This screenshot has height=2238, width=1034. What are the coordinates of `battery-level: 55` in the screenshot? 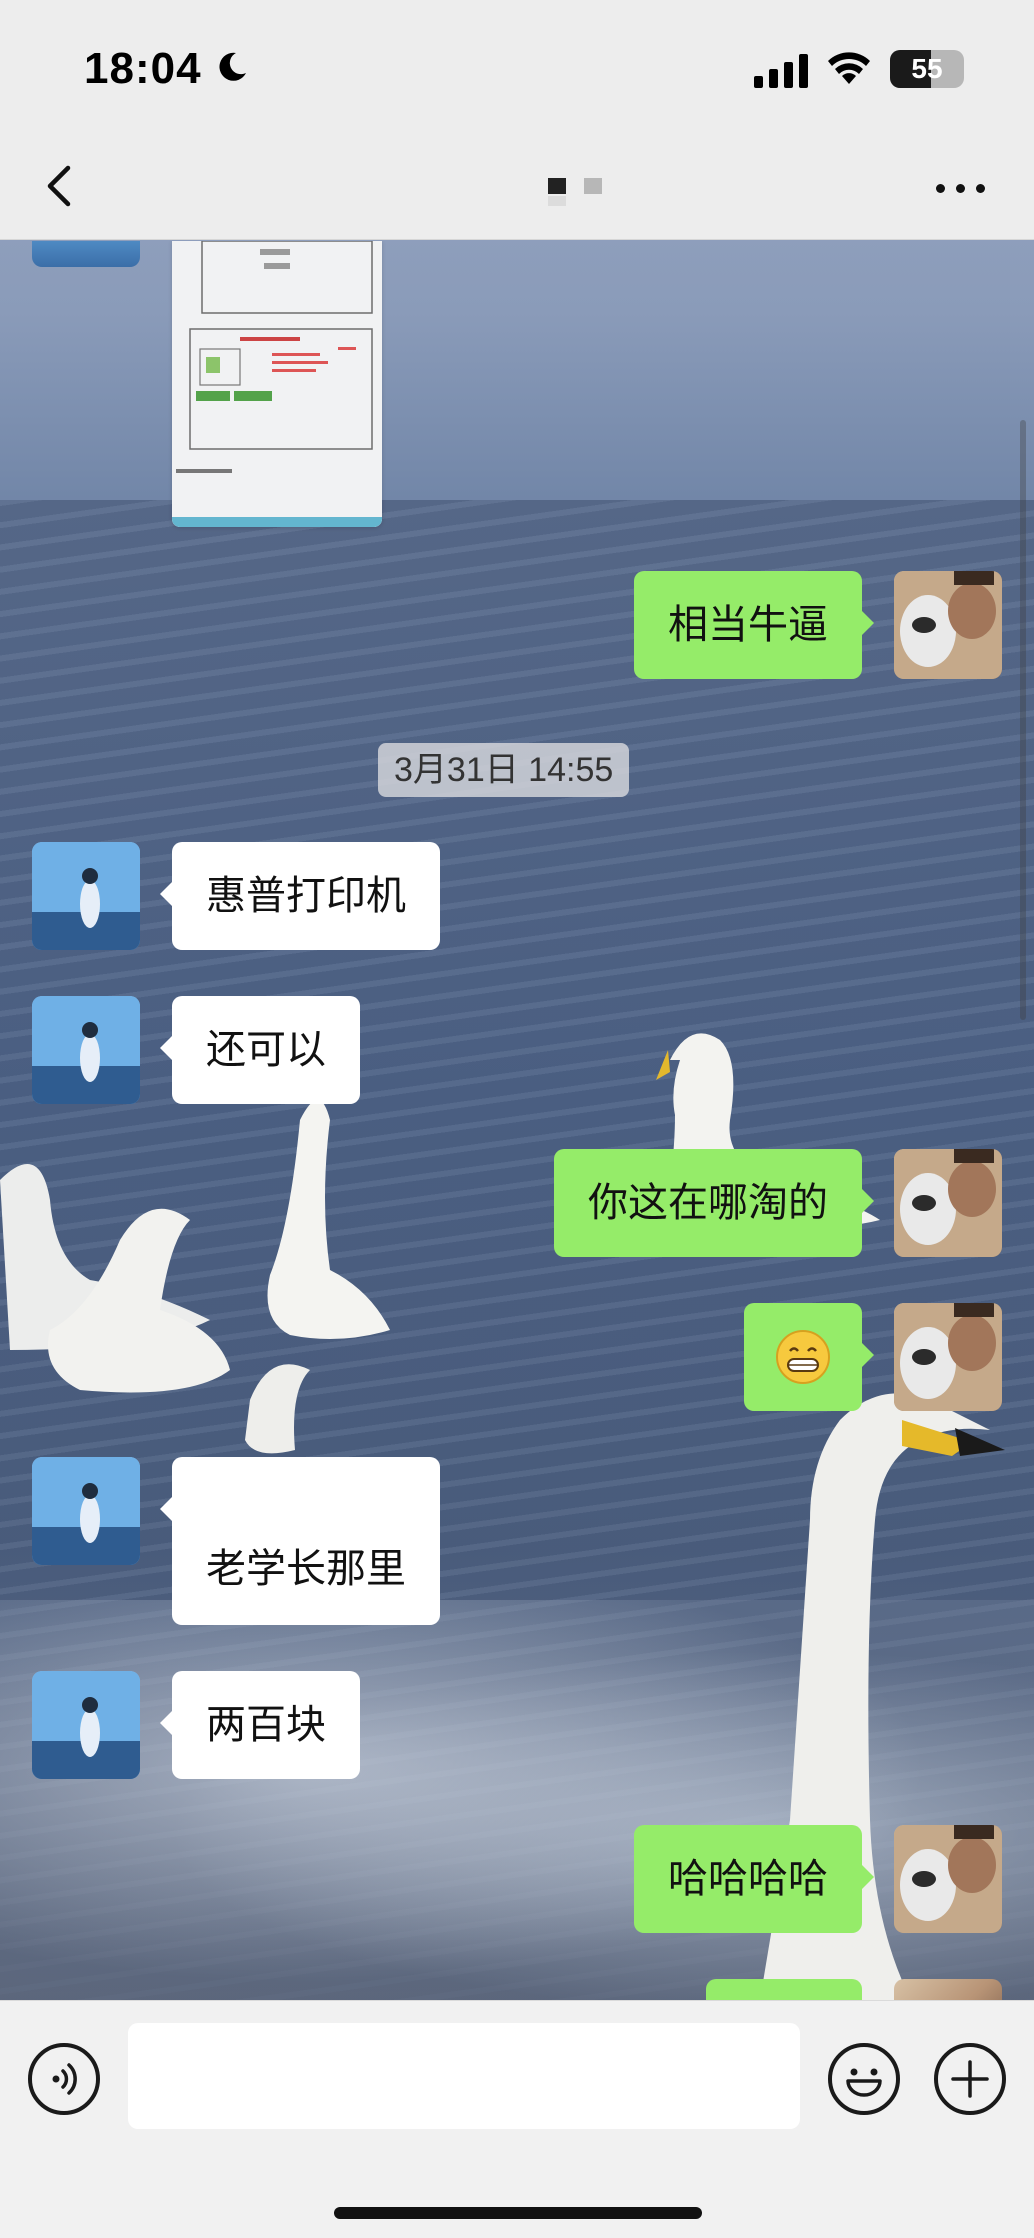 It's located at (927, 68).